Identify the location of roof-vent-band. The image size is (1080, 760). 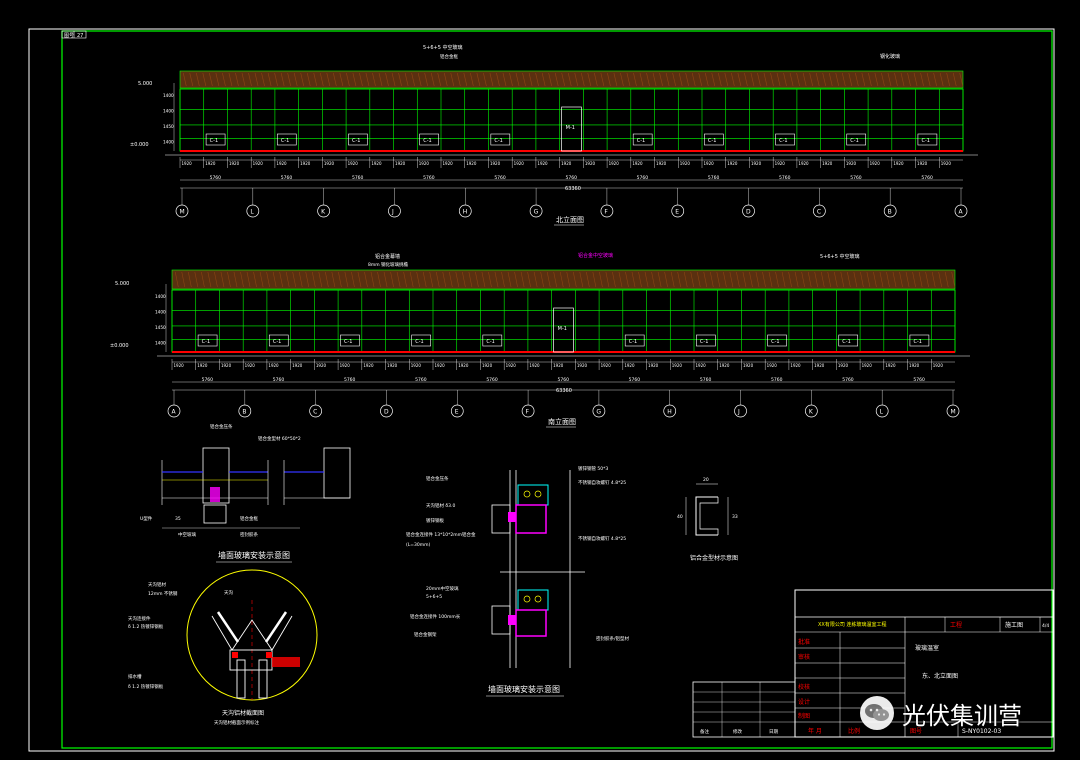
(571, 79).